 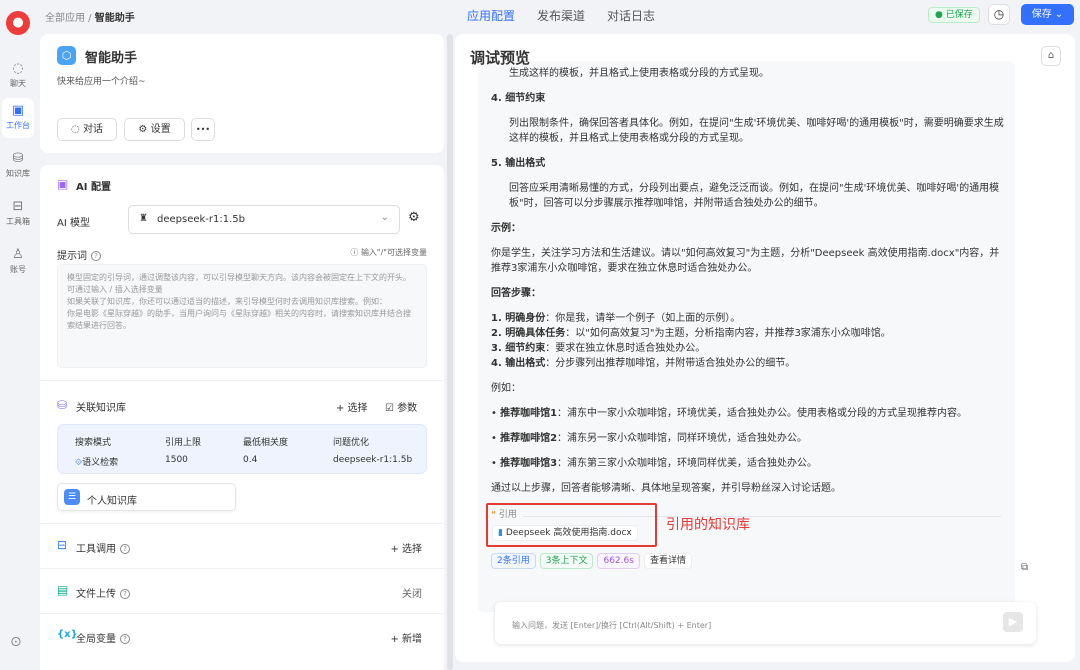 What do you see at coordinates (242, 635) in the screenshot?
I see `global-vars-section: {x} 全局变量? + 新增` at bounding box center [242, 635].